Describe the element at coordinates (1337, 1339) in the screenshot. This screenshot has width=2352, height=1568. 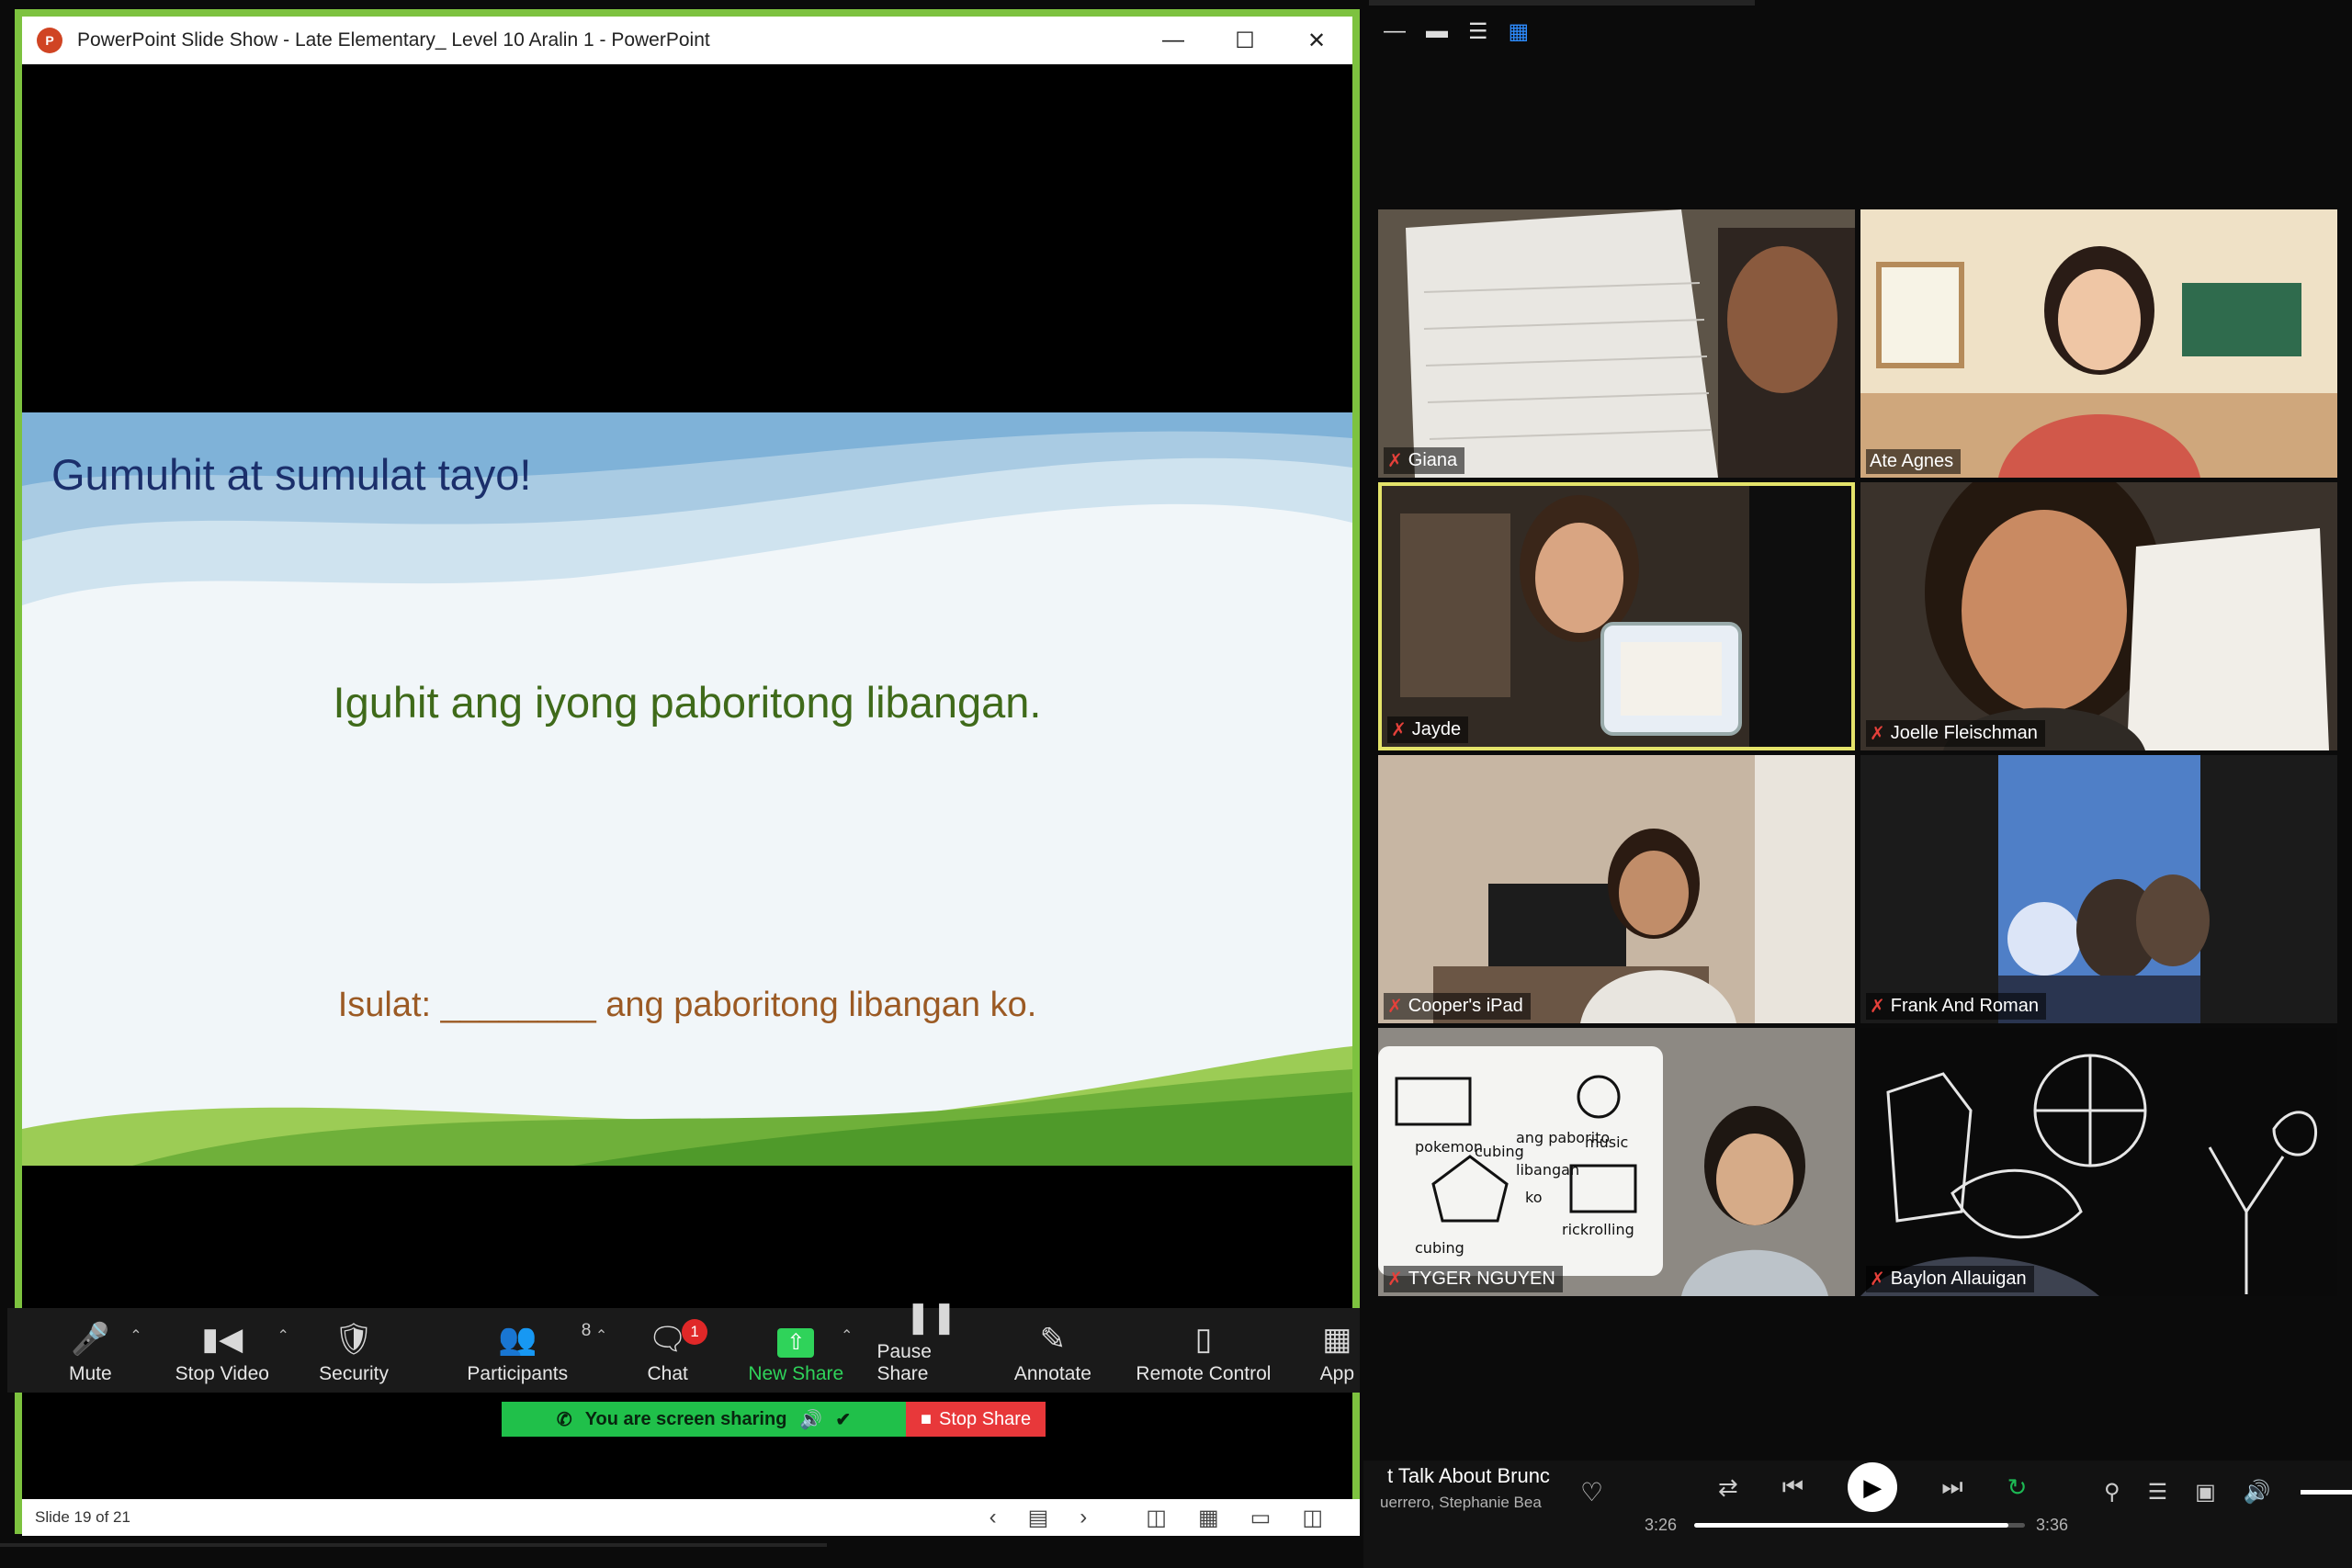
I see `apps-icon: ▦` at that location.